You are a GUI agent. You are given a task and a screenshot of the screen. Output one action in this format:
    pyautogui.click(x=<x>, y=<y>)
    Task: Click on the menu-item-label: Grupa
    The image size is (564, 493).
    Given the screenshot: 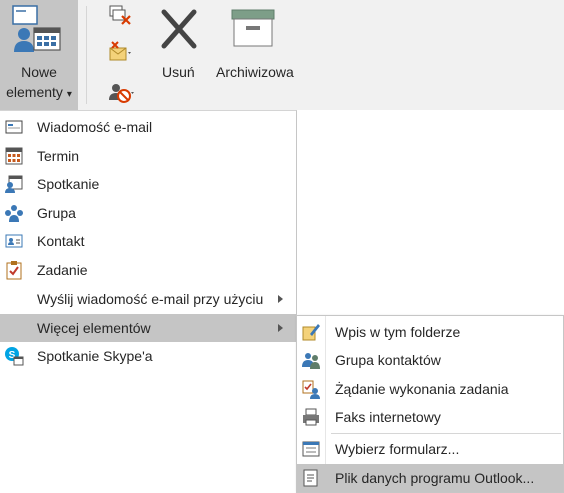 What is the action you would take?
    pyautogui.click(x=56, y=213)
    